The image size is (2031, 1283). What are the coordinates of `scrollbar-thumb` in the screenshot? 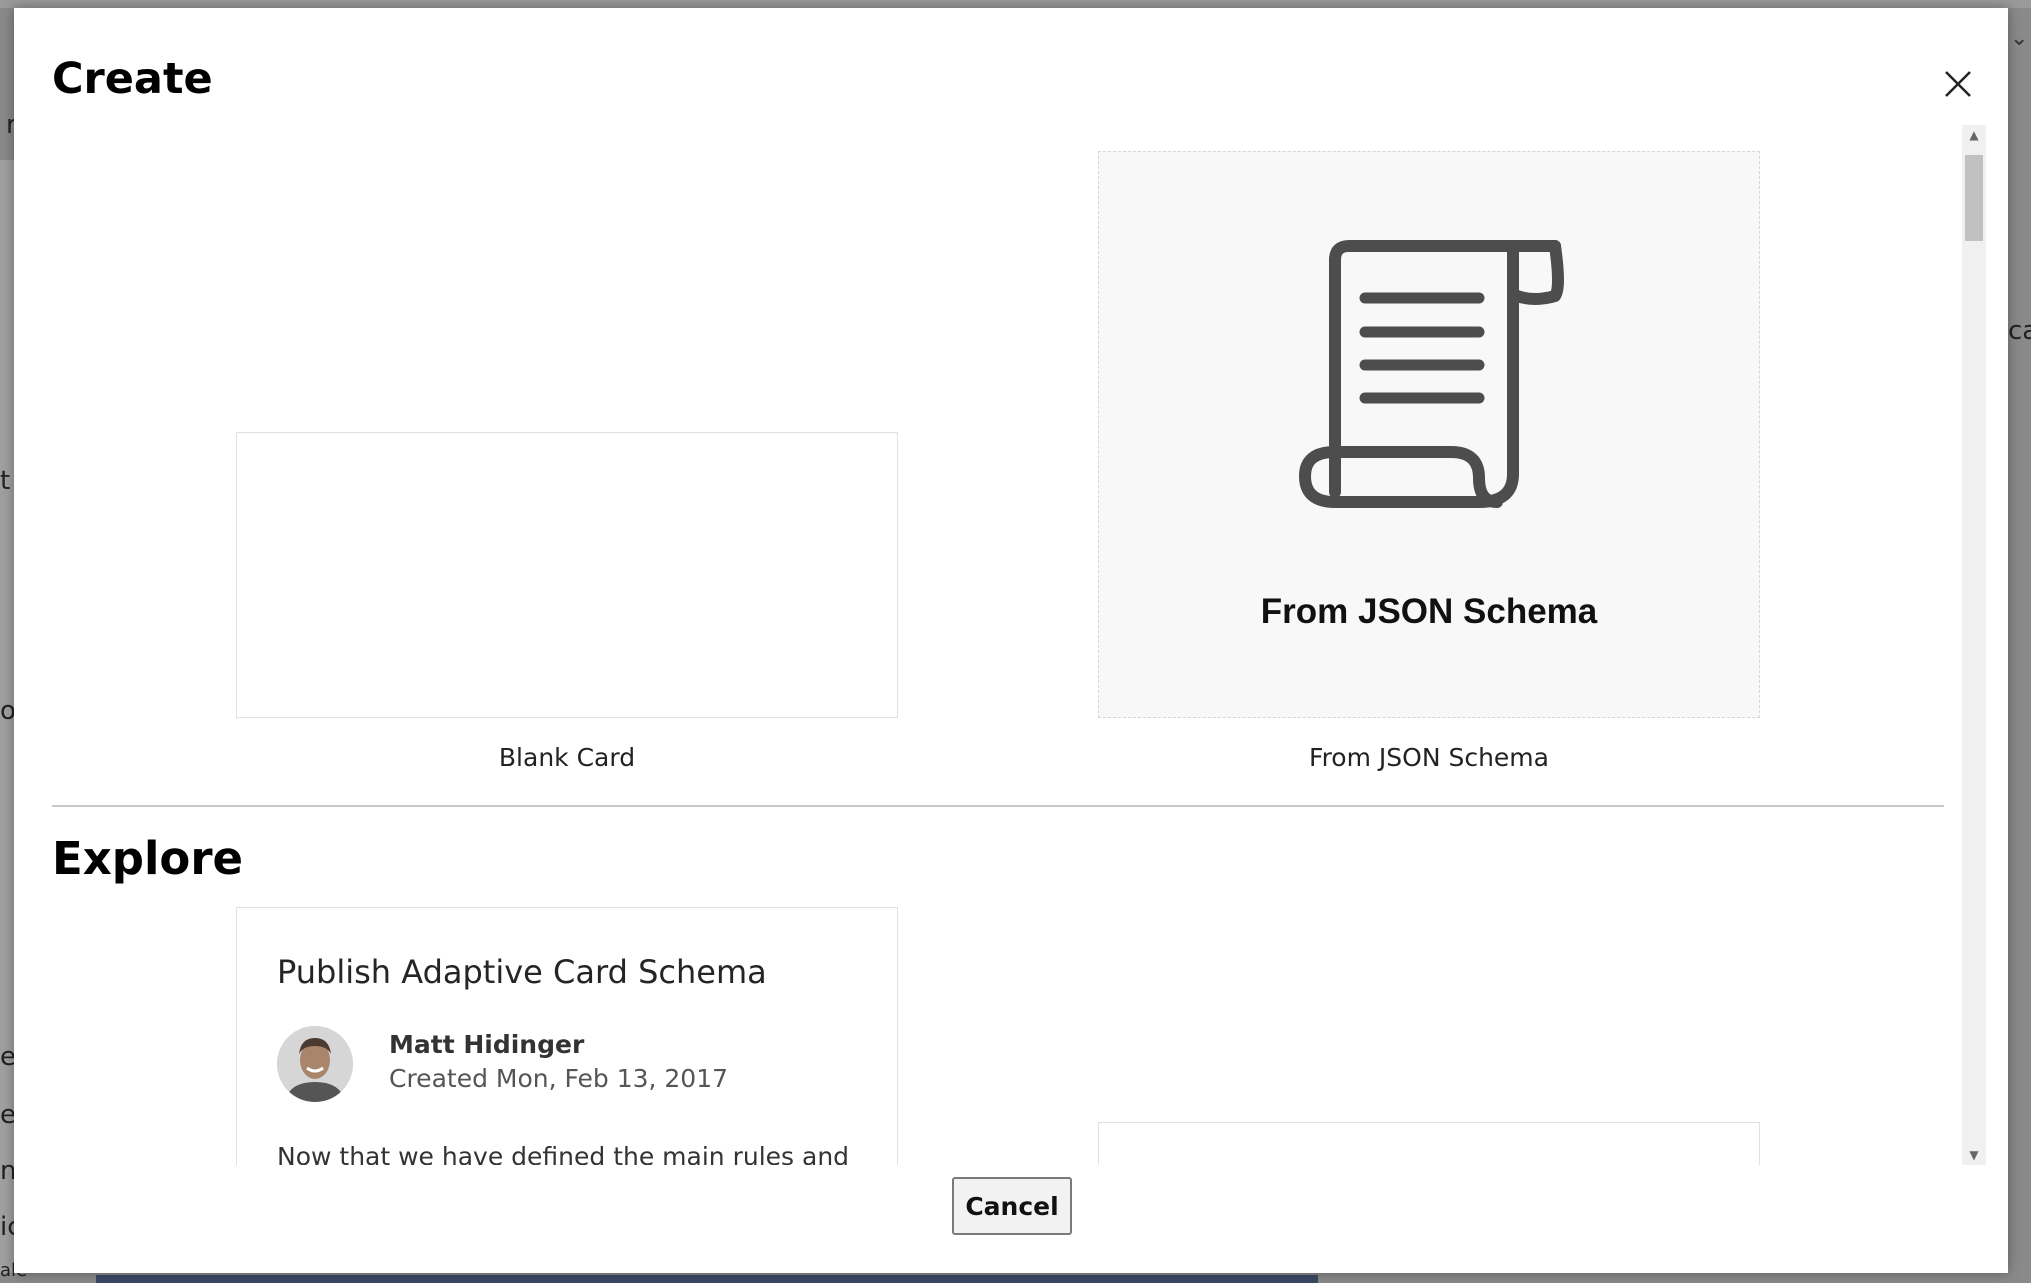 It's located at (1974, 198).